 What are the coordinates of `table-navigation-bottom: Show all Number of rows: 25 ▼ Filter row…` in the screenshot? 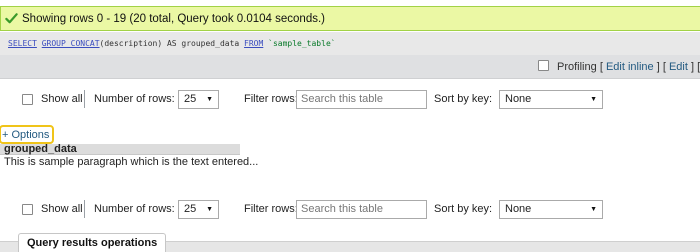 It's located at (350, 209).